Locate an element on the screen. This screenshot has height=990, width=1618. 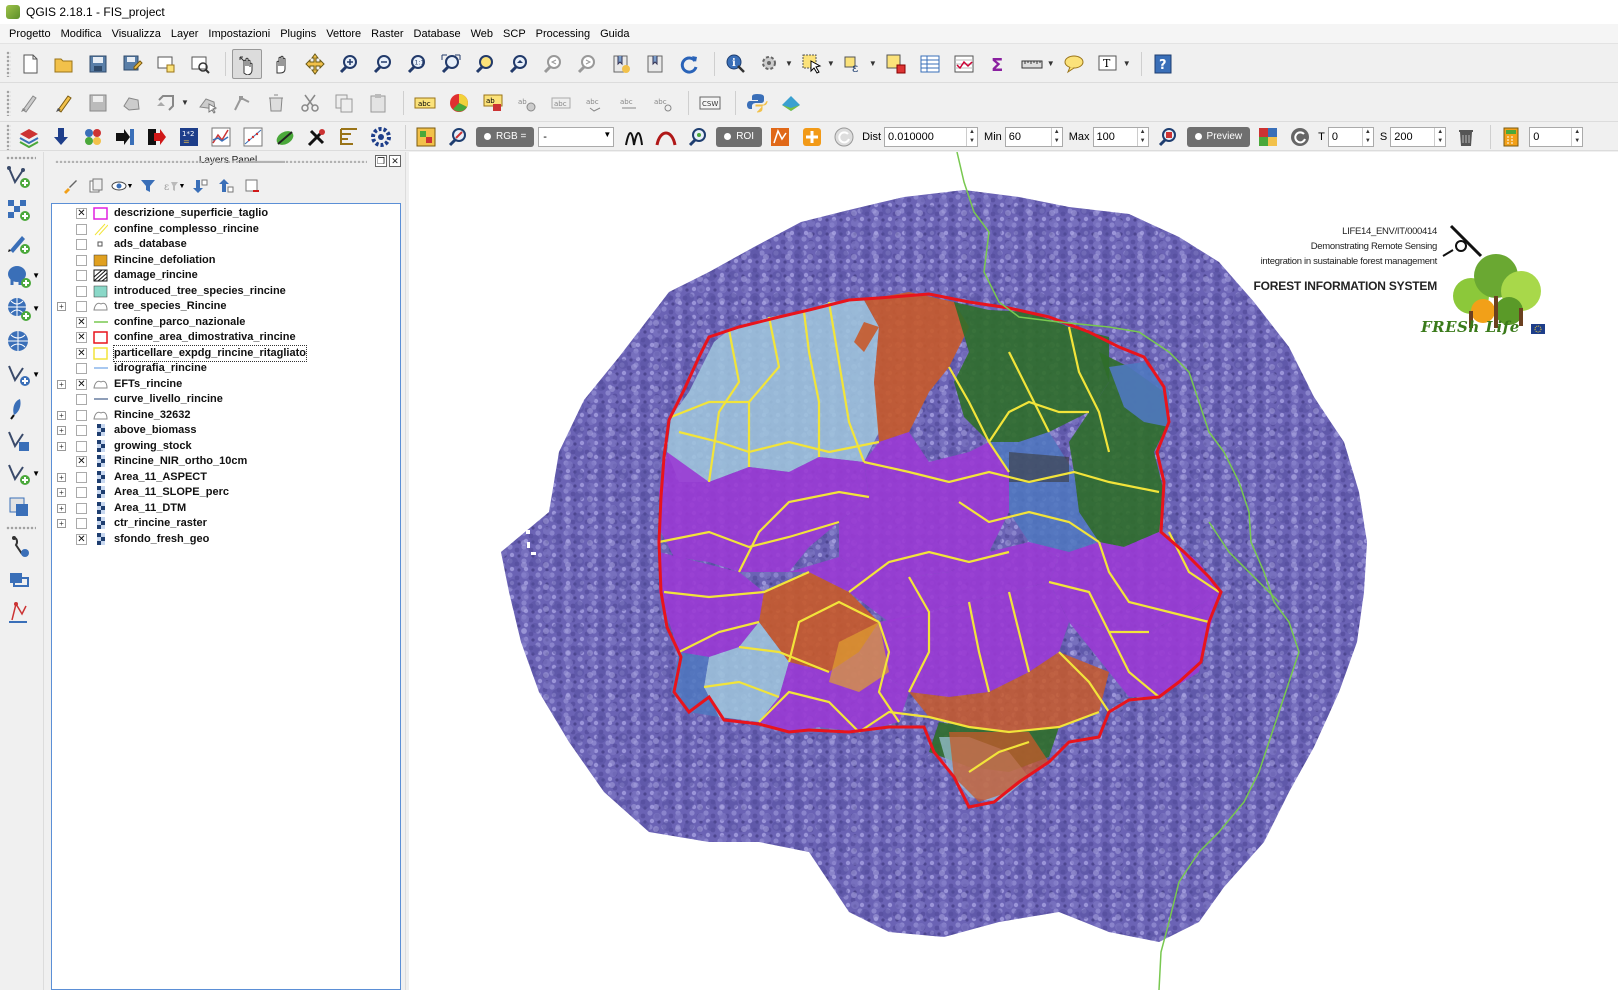
composer-manager-button is located at coordinates (200, 64).